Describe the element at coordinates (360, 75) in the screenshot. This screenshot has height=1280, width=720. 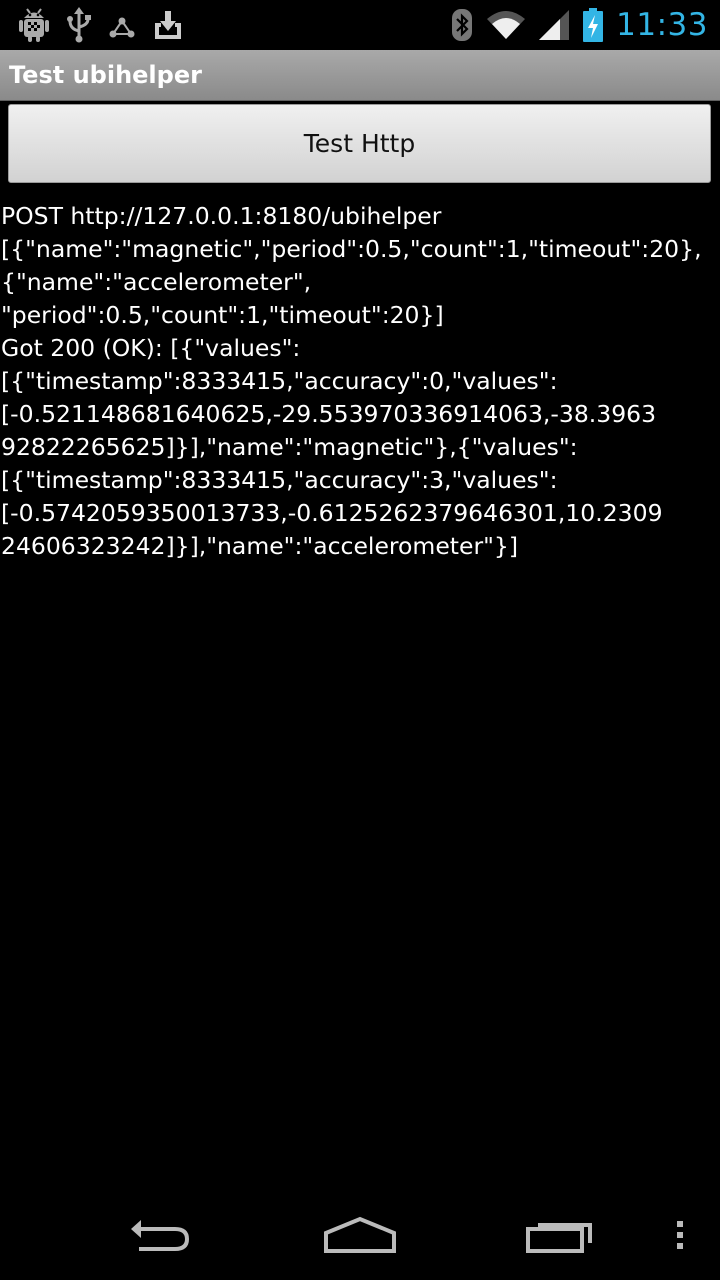
I see `title-bar: Test ubihelper` at that location.